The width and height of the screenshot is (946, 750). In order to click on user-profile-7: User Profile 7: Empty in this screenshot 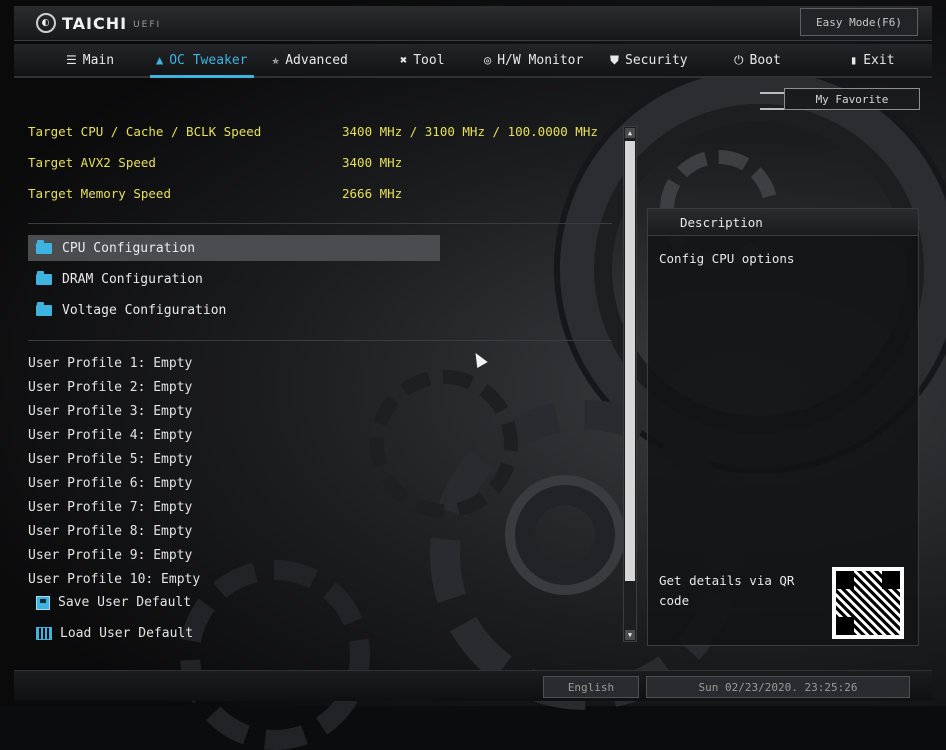, I will do `click(110, 507)`.